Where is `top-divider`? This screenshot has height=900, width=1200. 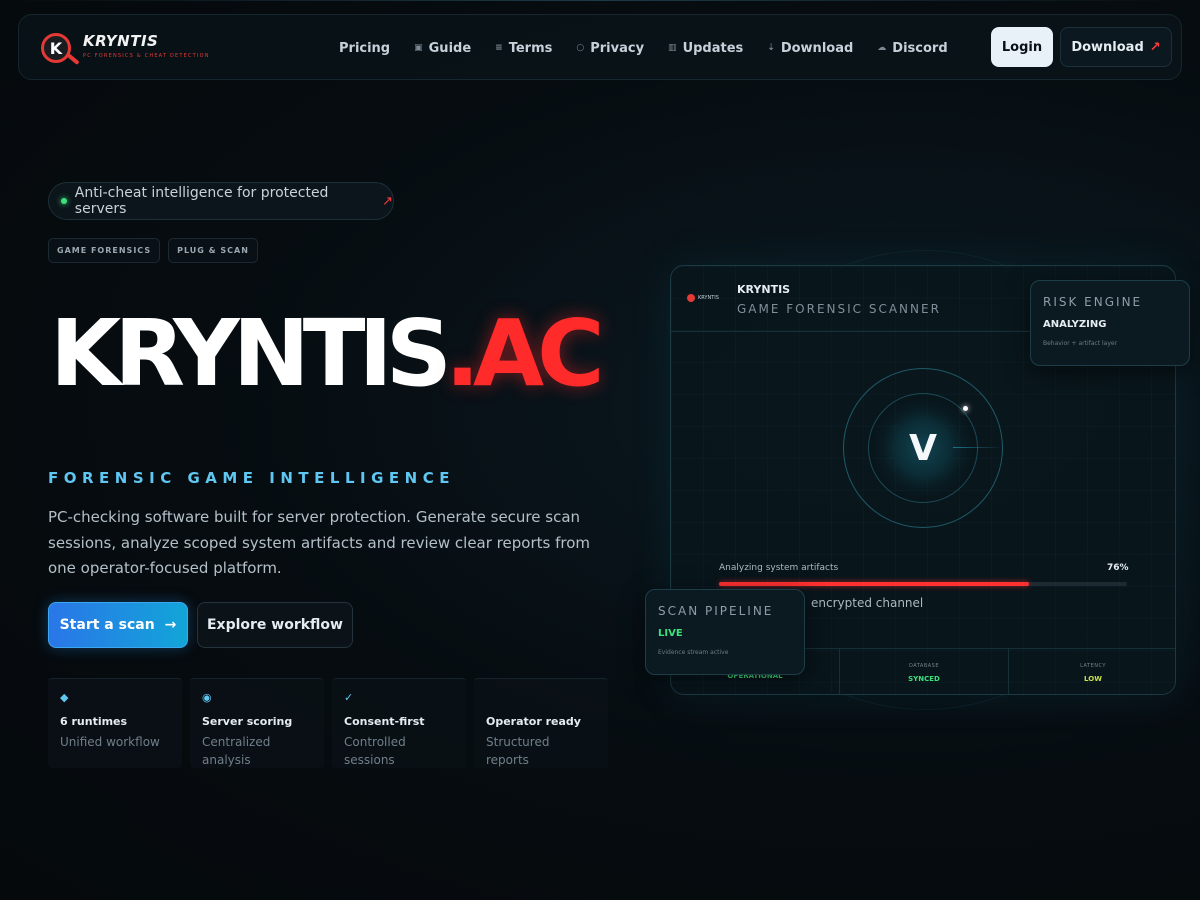
top-divider is located at coordinates (600, 0).